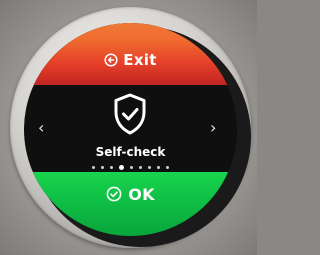  I want to click on ok-button: OK, so click(130, 194).